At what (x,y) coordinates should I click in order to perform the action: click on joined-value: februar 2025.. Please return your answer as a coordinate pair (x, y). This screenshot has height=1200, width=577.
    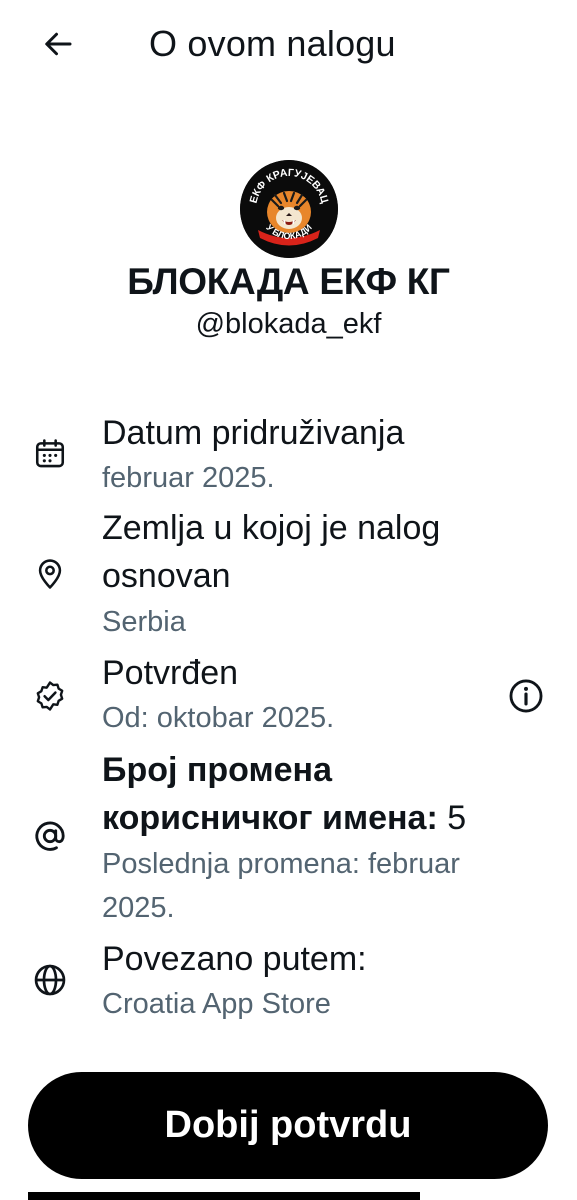
    Looking at the image, I should click on (188, 478).